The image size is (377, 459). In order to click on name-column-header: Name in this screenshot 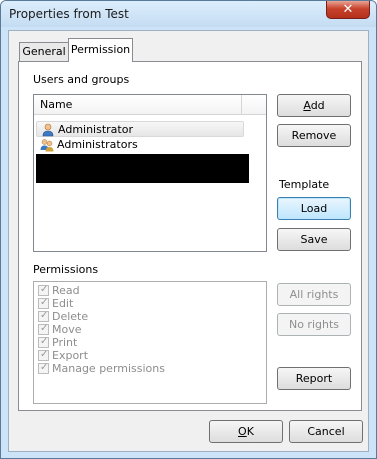, I will do `click(138, 105)`.